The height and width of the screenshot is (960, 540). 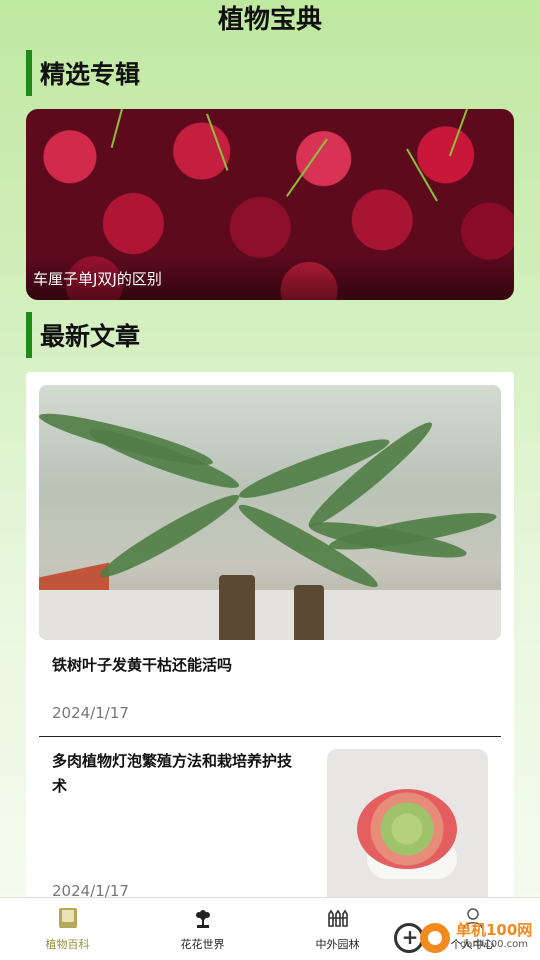 What do you see at coordinates (68, 918) in the screenshot?
I see `book-icon` at bounding box center [68, 918].